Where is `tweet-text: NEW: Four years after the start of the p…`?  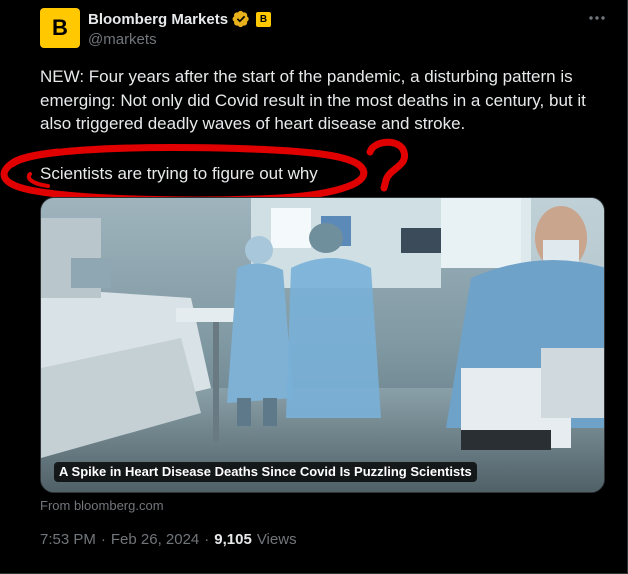
tweet-text: NEW: Four years after the start of the p… is located at coordinates (313, 100).